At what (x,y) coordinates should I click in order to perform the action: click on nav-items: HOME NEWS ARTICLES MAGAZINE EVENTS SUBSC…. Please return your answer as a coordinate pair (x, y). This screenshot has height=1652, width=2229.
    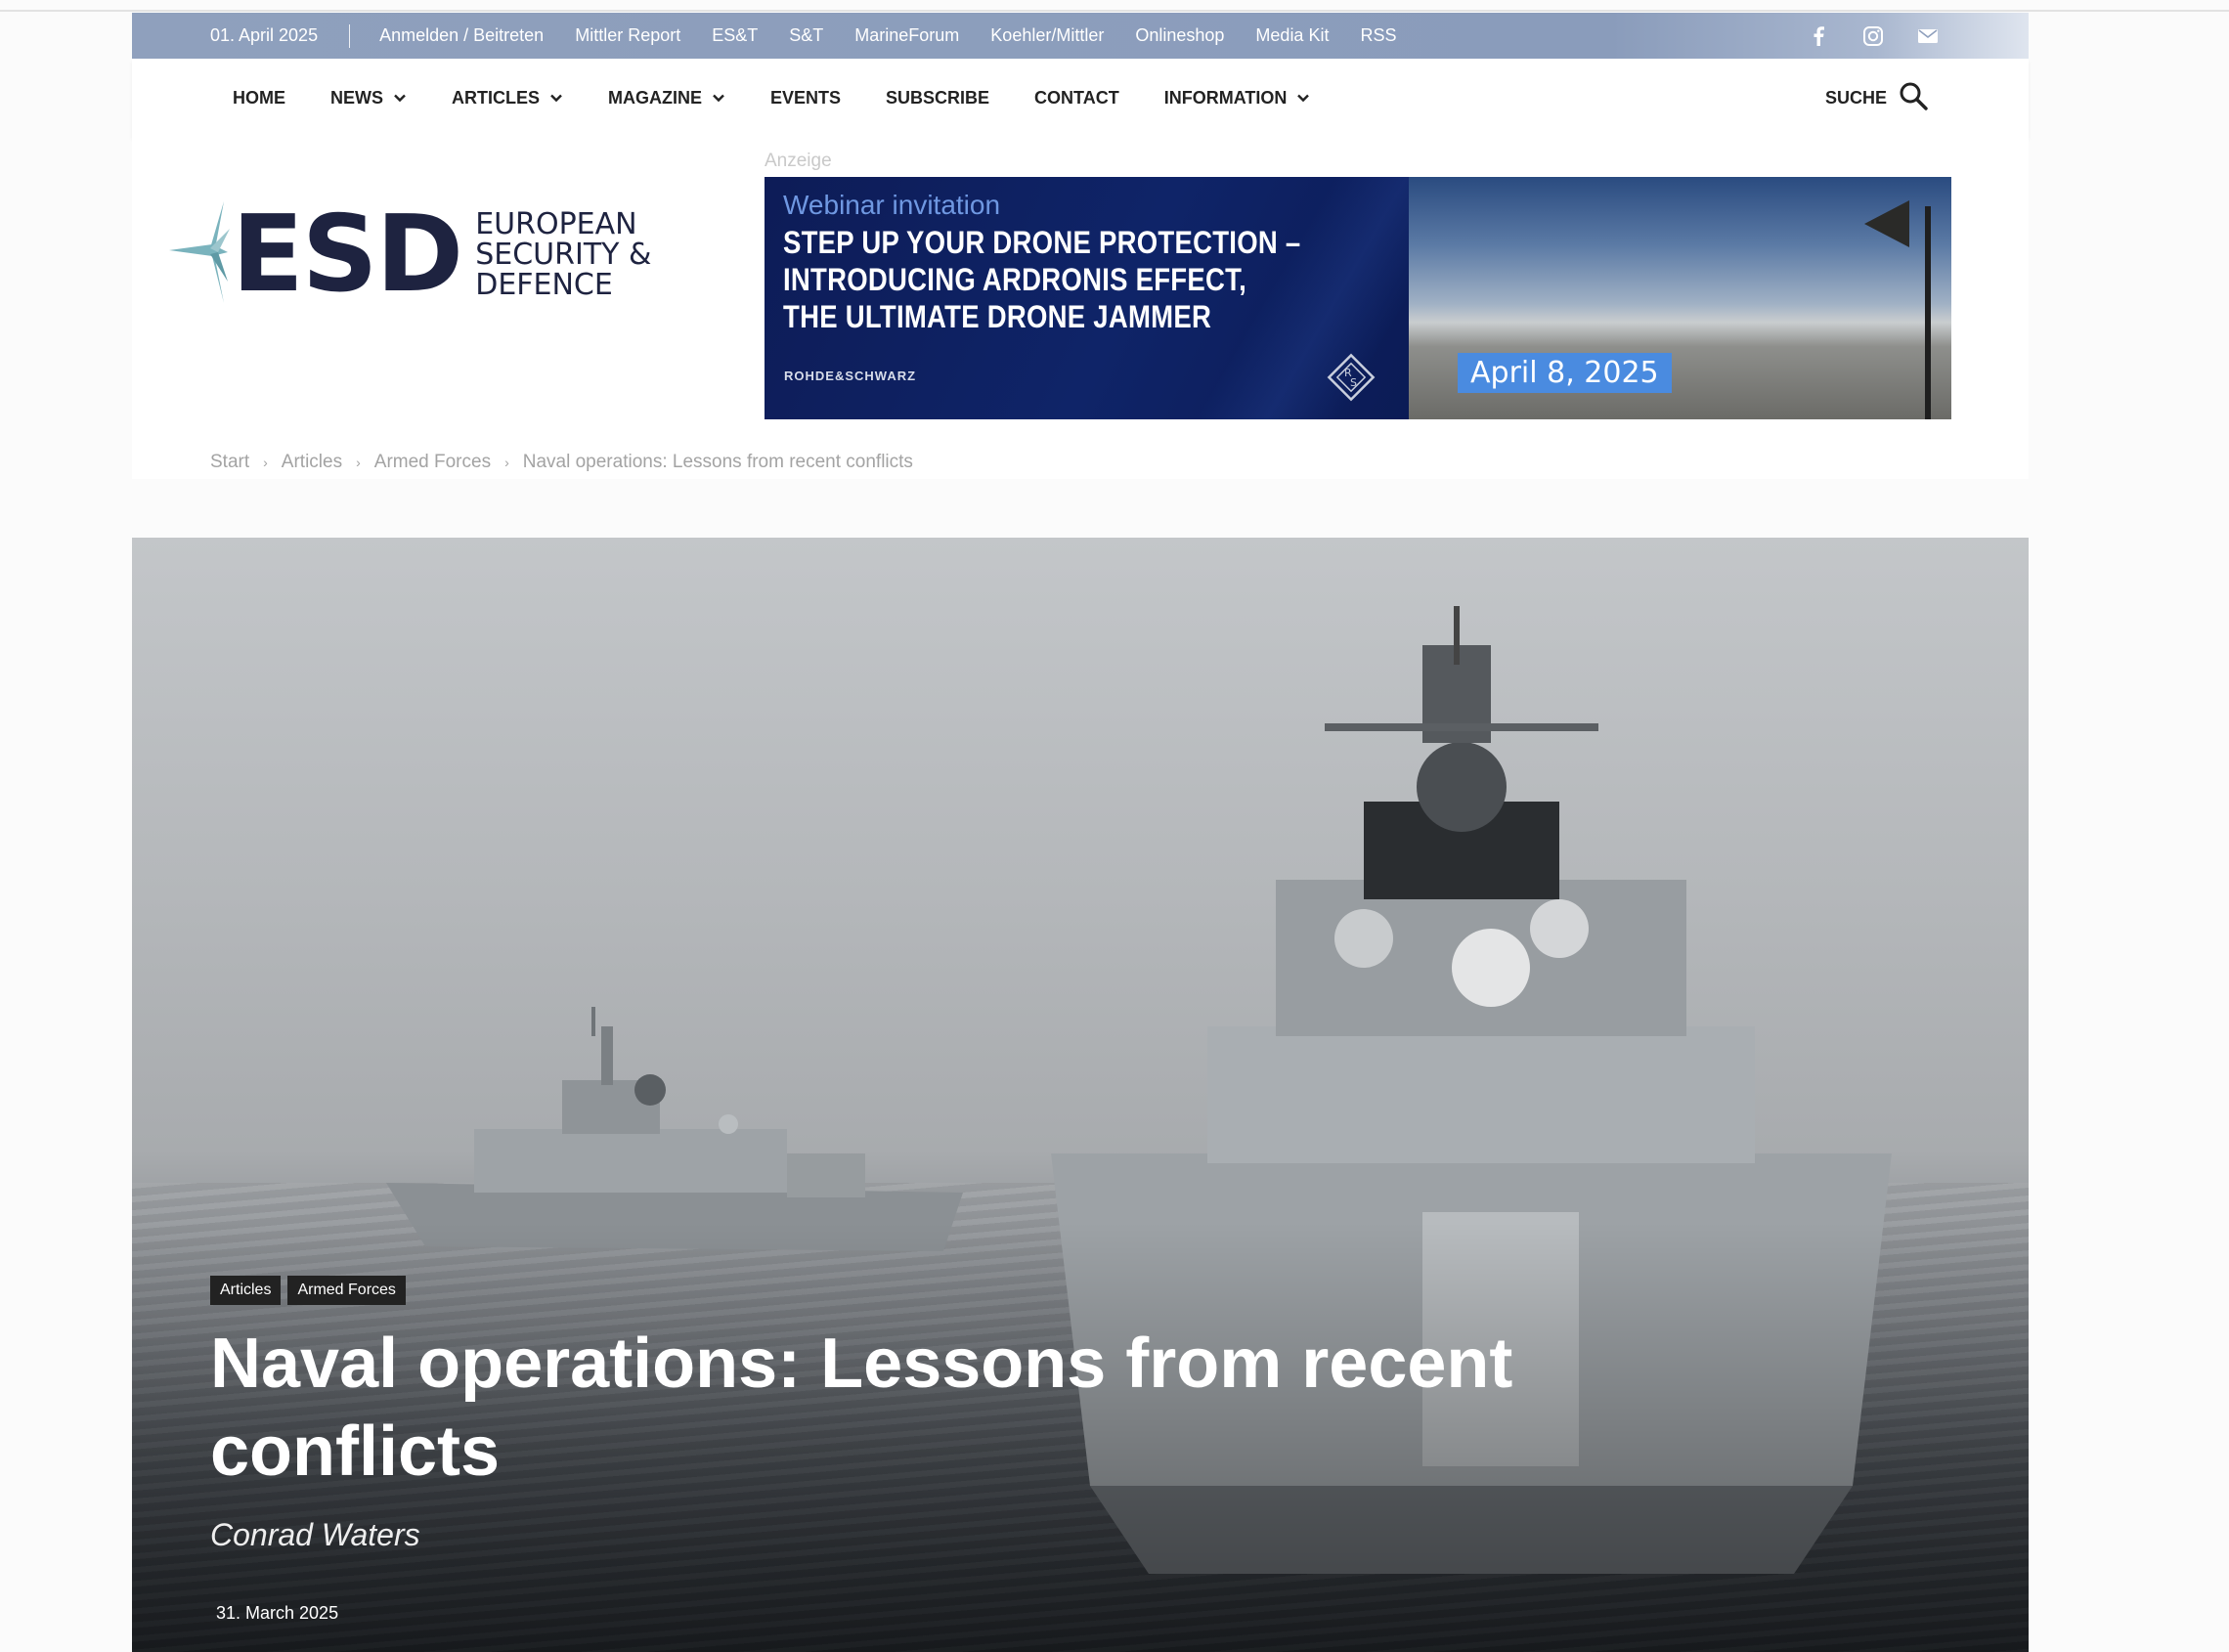
    Looking at the image, I should click on (794, 98).